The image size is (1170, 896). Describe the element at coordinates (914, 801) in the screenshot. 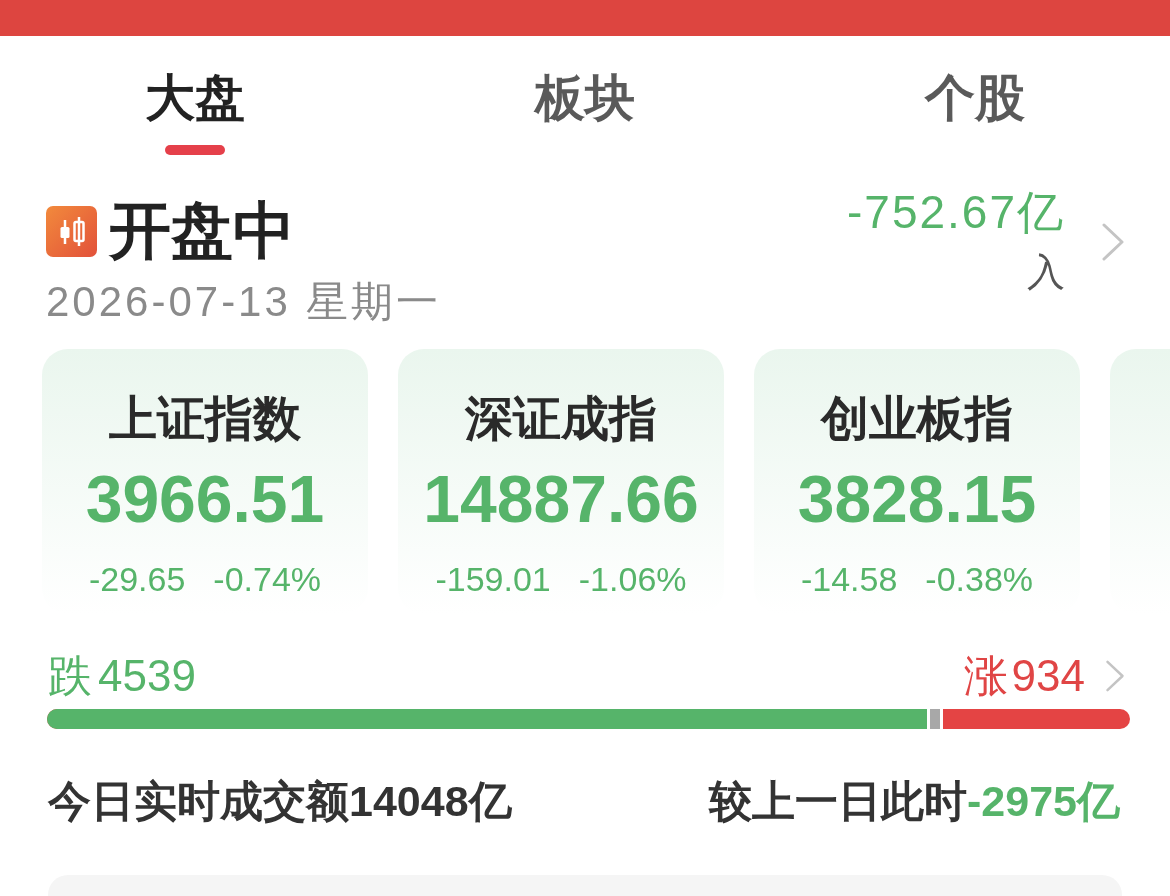

I see `turnover-compare-text: 较上一日此时-2975亿` at that location.